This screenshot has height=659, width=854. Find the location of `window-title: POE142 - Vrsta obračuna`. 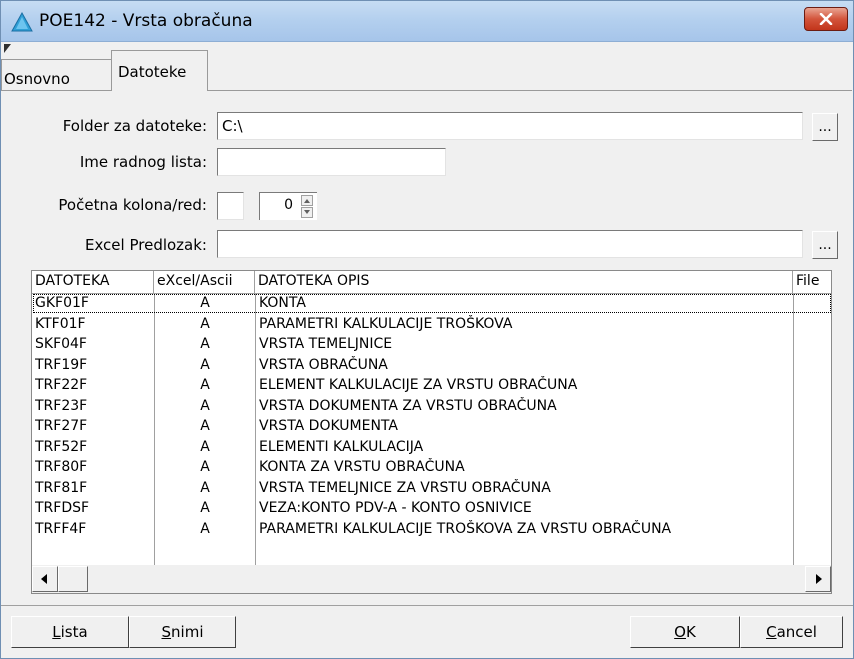

window-title: POE142 - Vrsta obračuna is located at coordinates (146, 21).